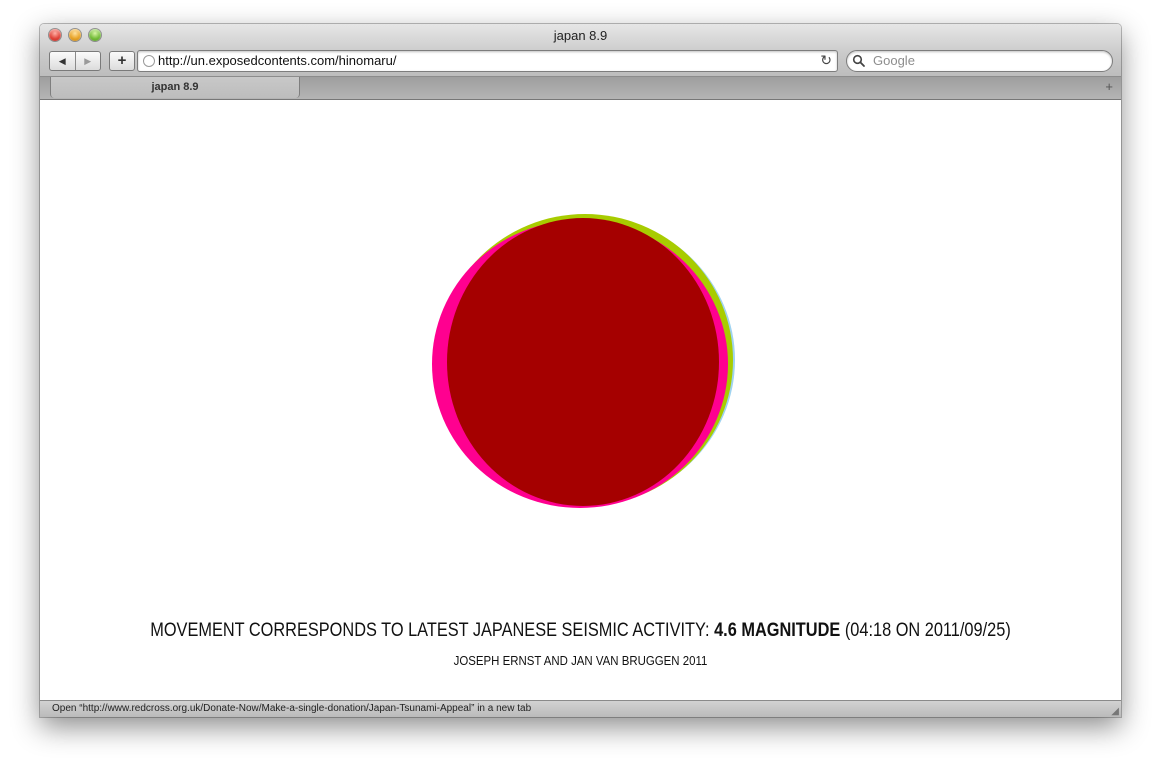 This screenshot has width=1161, height=772. Describe the element at coordinates (277, 60) in the screenshot. I see `url-text: http://un.exposedcontents.com/hinomaru/` at that location.